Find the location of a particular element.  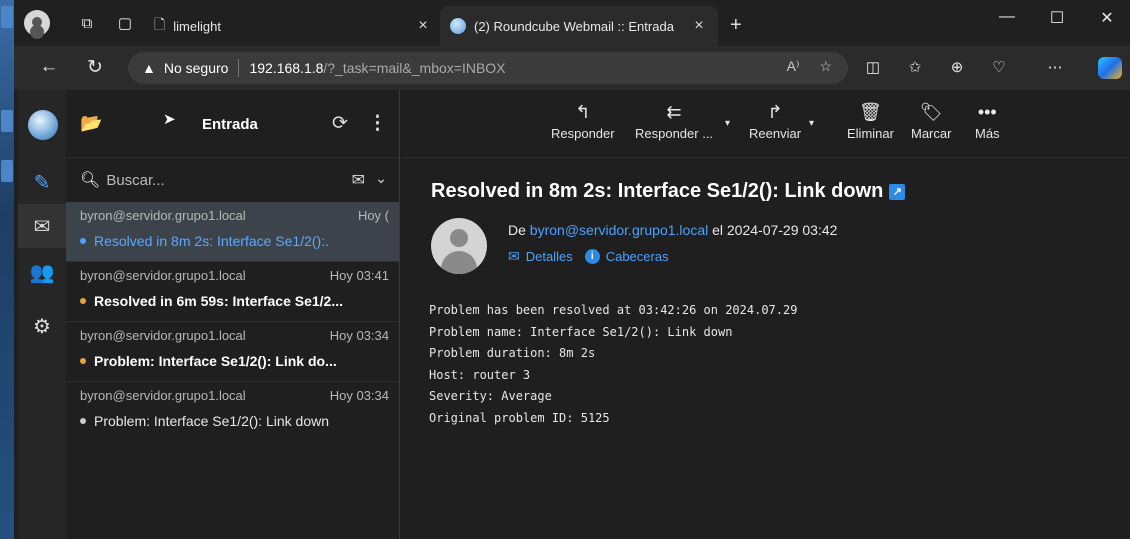

search-bar: 🔍︎ Buscar... ✉ ⌄ is located at coordinates (232, 180).